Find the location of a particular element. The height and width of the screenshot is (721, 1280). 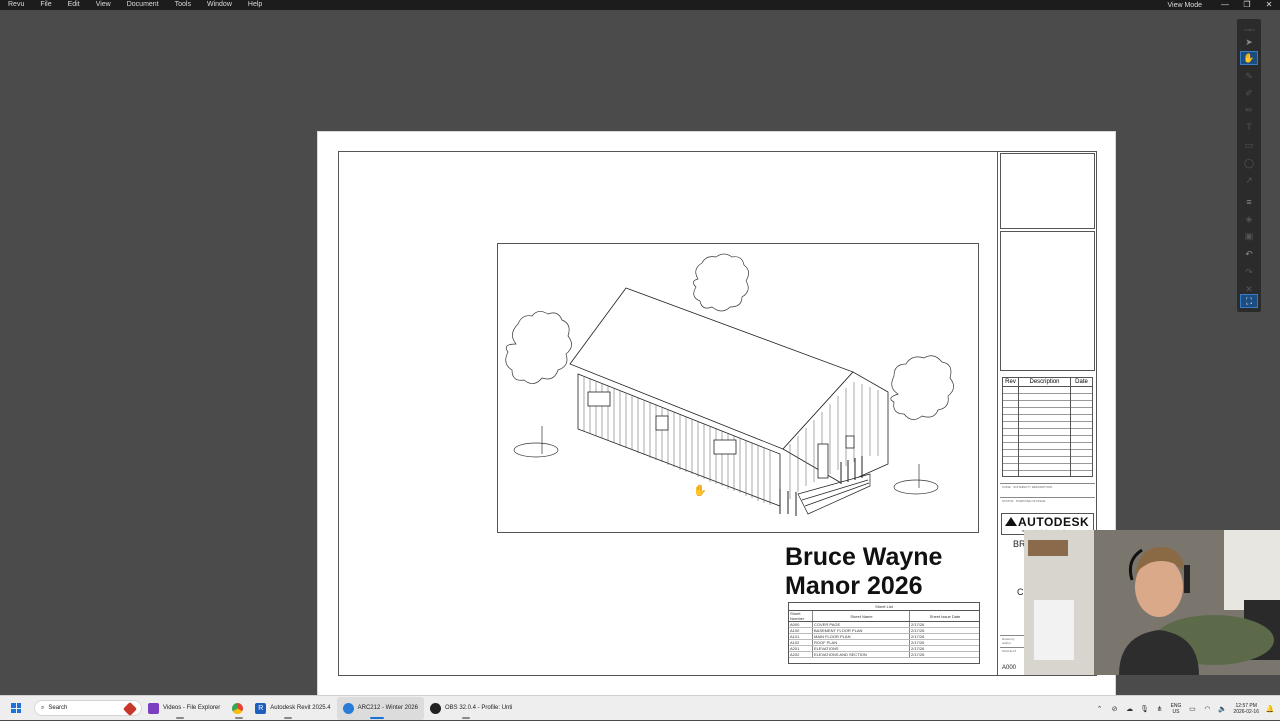

network-icon: ⋔ is located at coordinates (1160, 709).